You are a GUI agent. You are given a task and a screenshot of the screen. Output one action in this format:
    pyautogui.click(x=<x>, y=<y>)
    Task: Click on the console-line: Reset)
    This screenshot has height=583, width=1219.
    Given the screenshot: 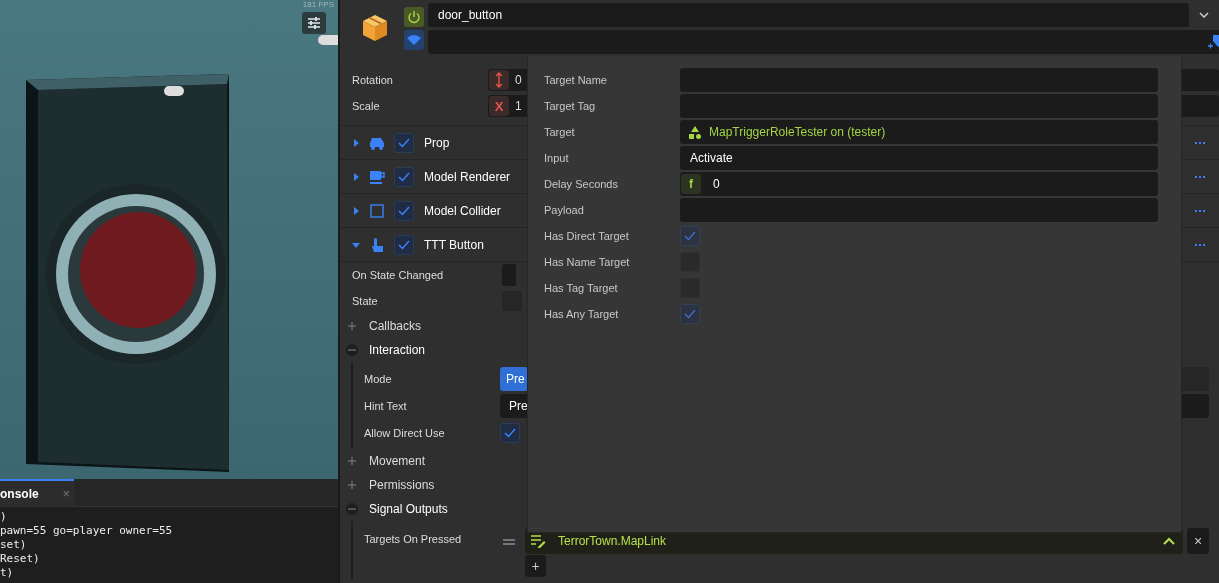 What is the action you would take?
    pyautogui.click(x=20, y=559)
    